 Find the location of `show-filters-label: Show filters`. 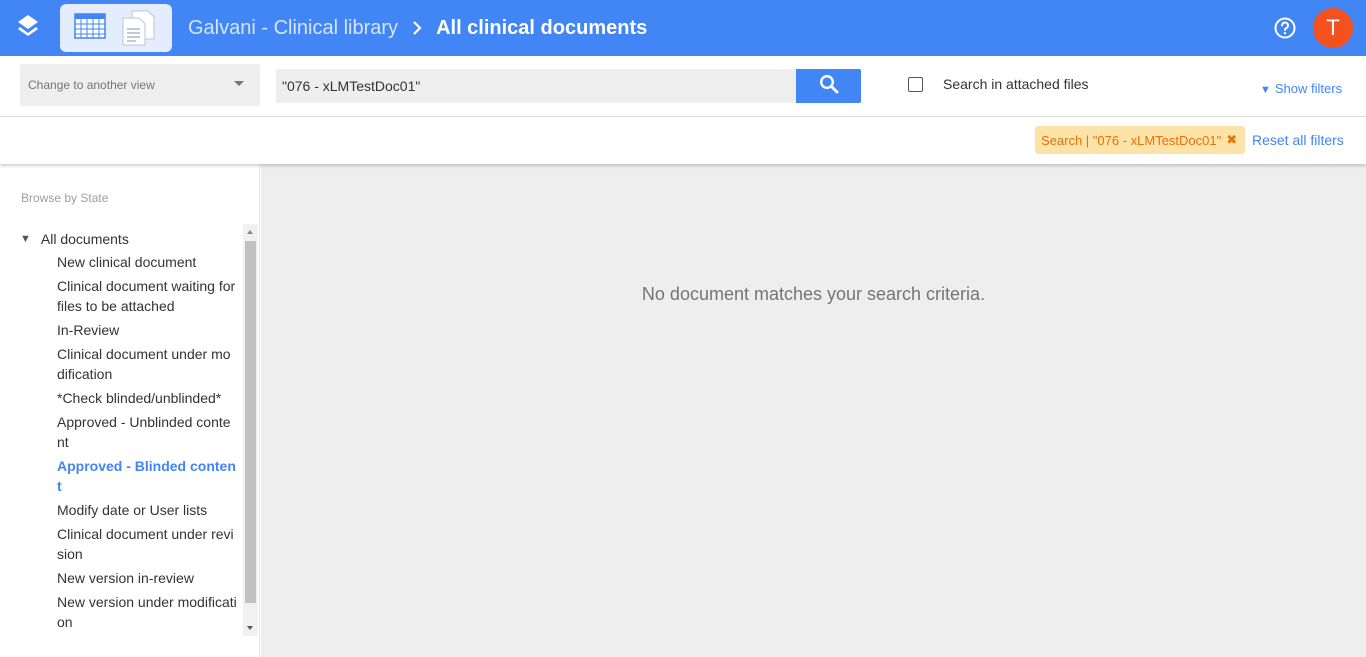

show-filters-label: Show filters is located at coordinates (1308, 88).